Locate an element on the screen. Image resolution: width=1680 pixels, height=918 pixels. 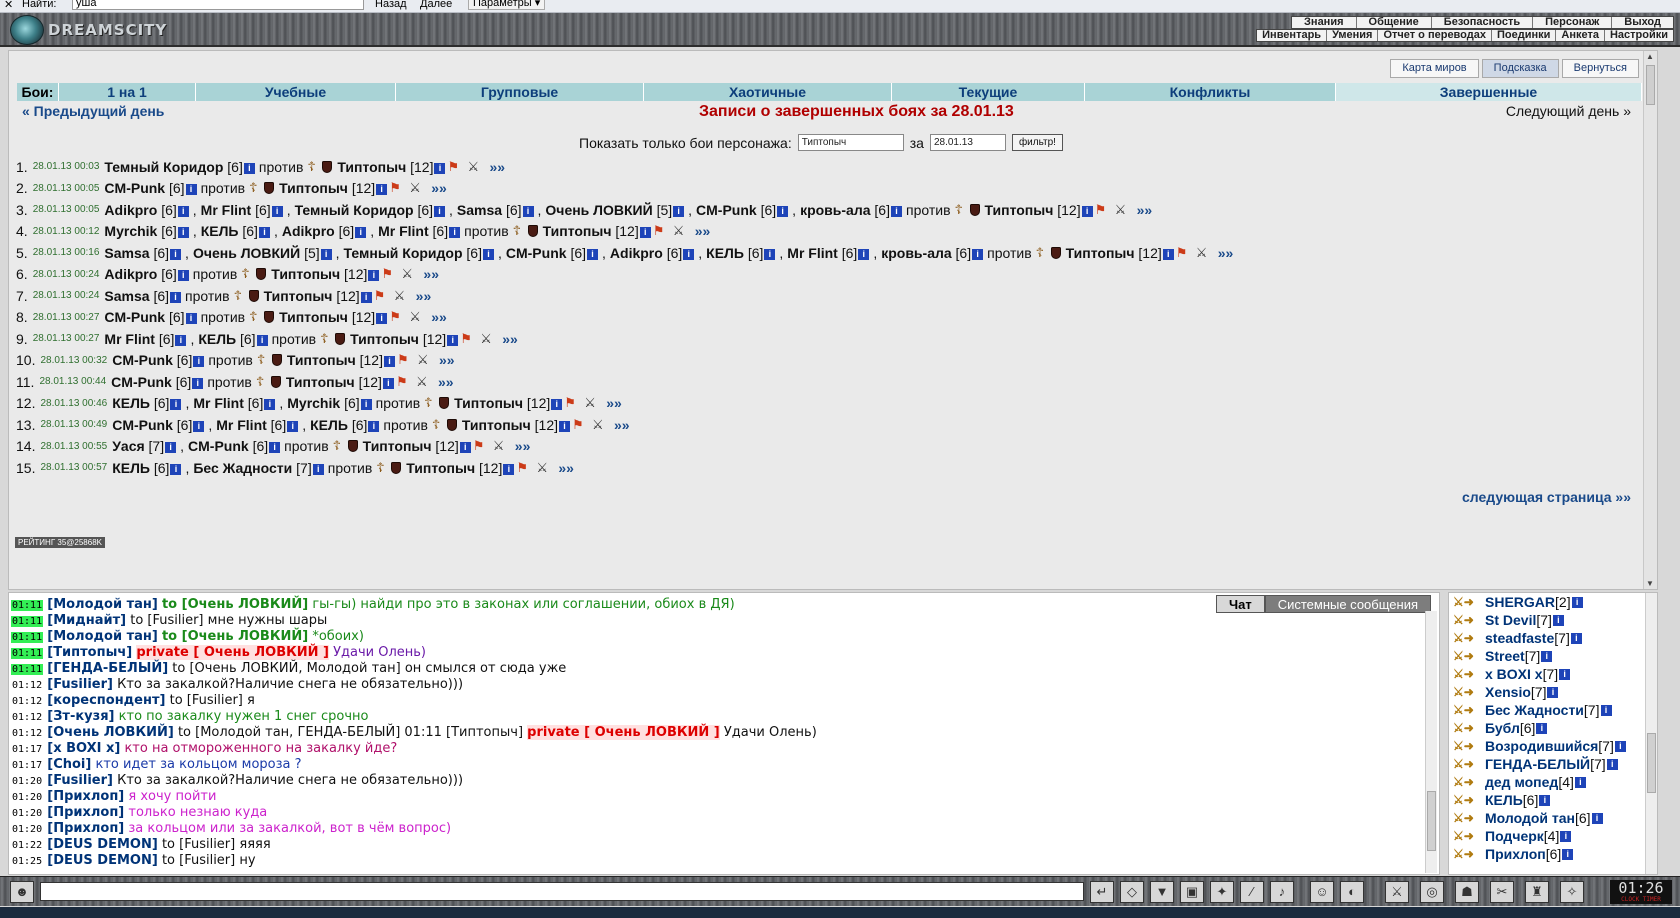
player-name: кровь-ала is located at coordinates (835, 210).